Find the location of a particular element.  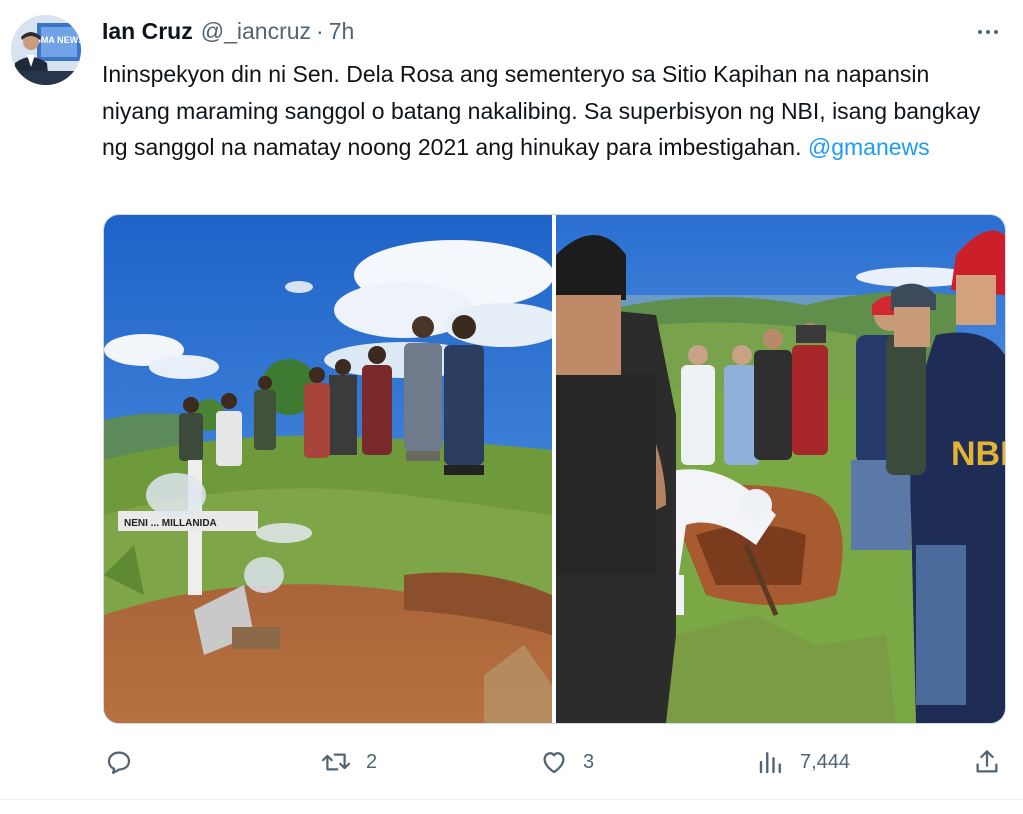

avatar-badge-text: GMA NEWS is located at coordinates (57, 40).